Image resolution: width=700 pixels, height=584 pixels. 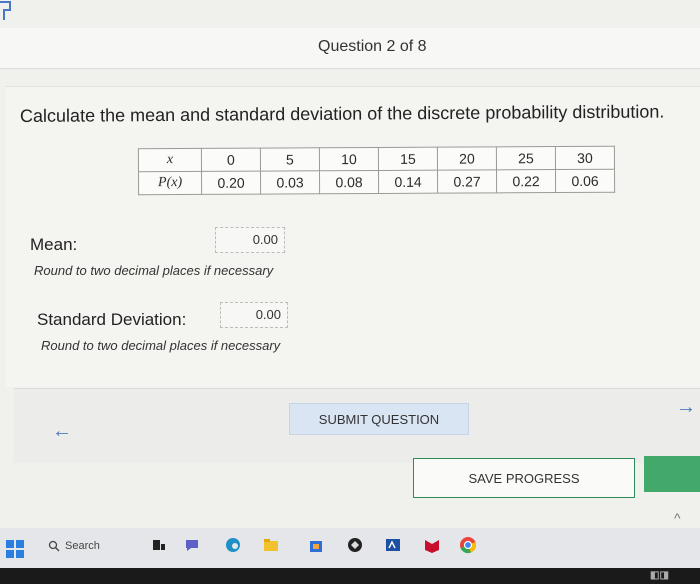 What do you see at coordinates (467, 181) in the screenshot?
I see `p-value: 0.27` at bounding box center [467, 181].